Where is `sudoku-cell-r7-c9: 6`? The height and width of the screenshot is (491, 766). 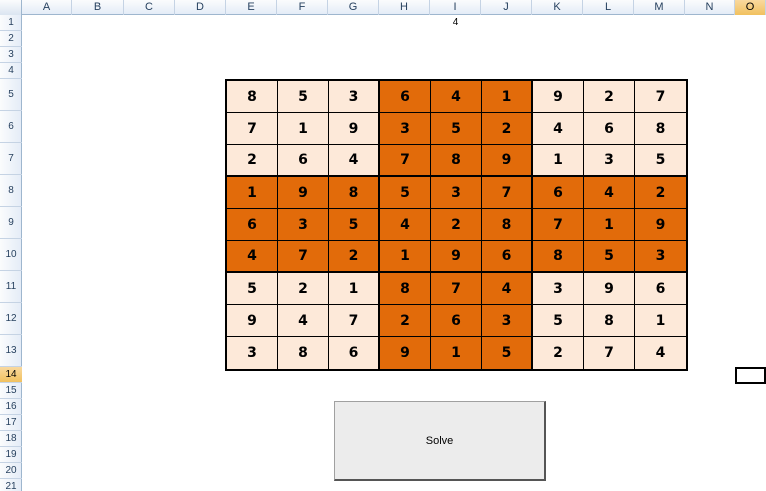
sudoku-cell-r7-c9: 6 is located at coordinates (660, 289).